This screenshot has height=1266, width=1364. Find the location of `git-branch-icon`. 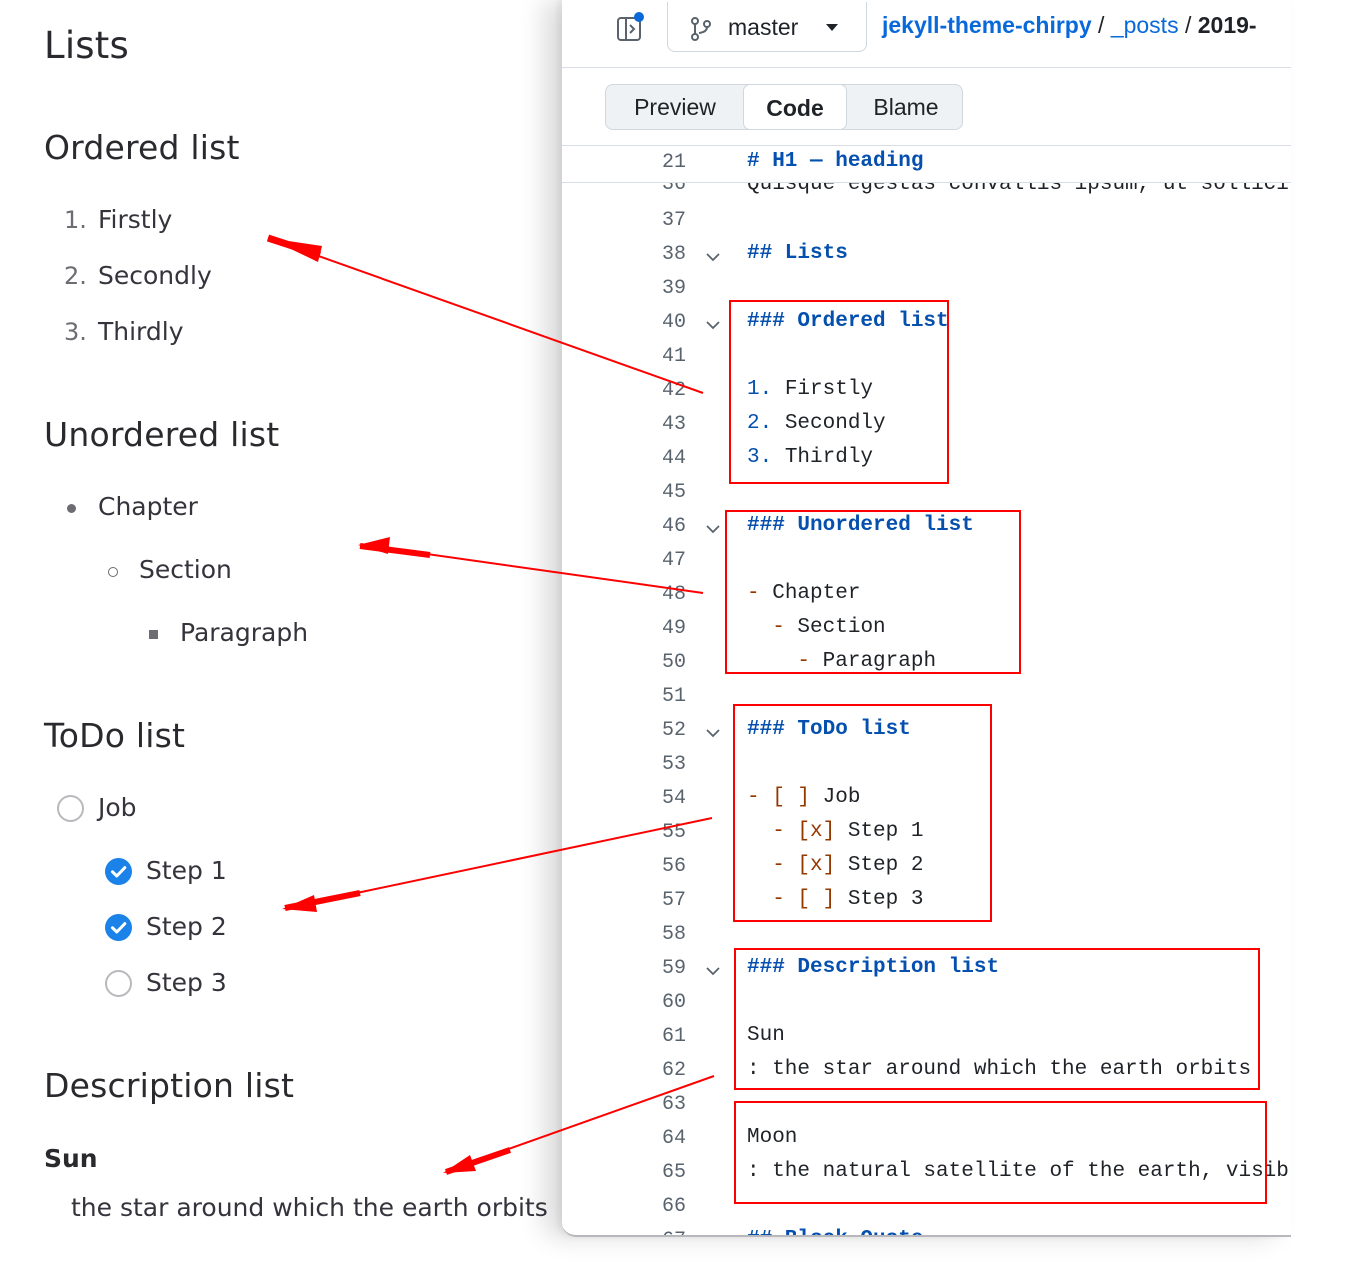

git-branch-icon is located at coordinates (701, 31).